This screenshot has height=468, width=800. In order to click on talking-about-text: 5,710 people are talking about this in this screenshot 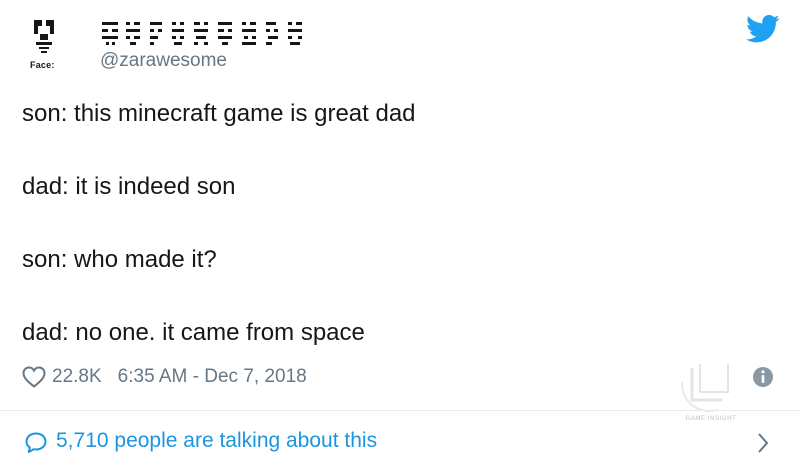, I will do `click(216, 441)`.